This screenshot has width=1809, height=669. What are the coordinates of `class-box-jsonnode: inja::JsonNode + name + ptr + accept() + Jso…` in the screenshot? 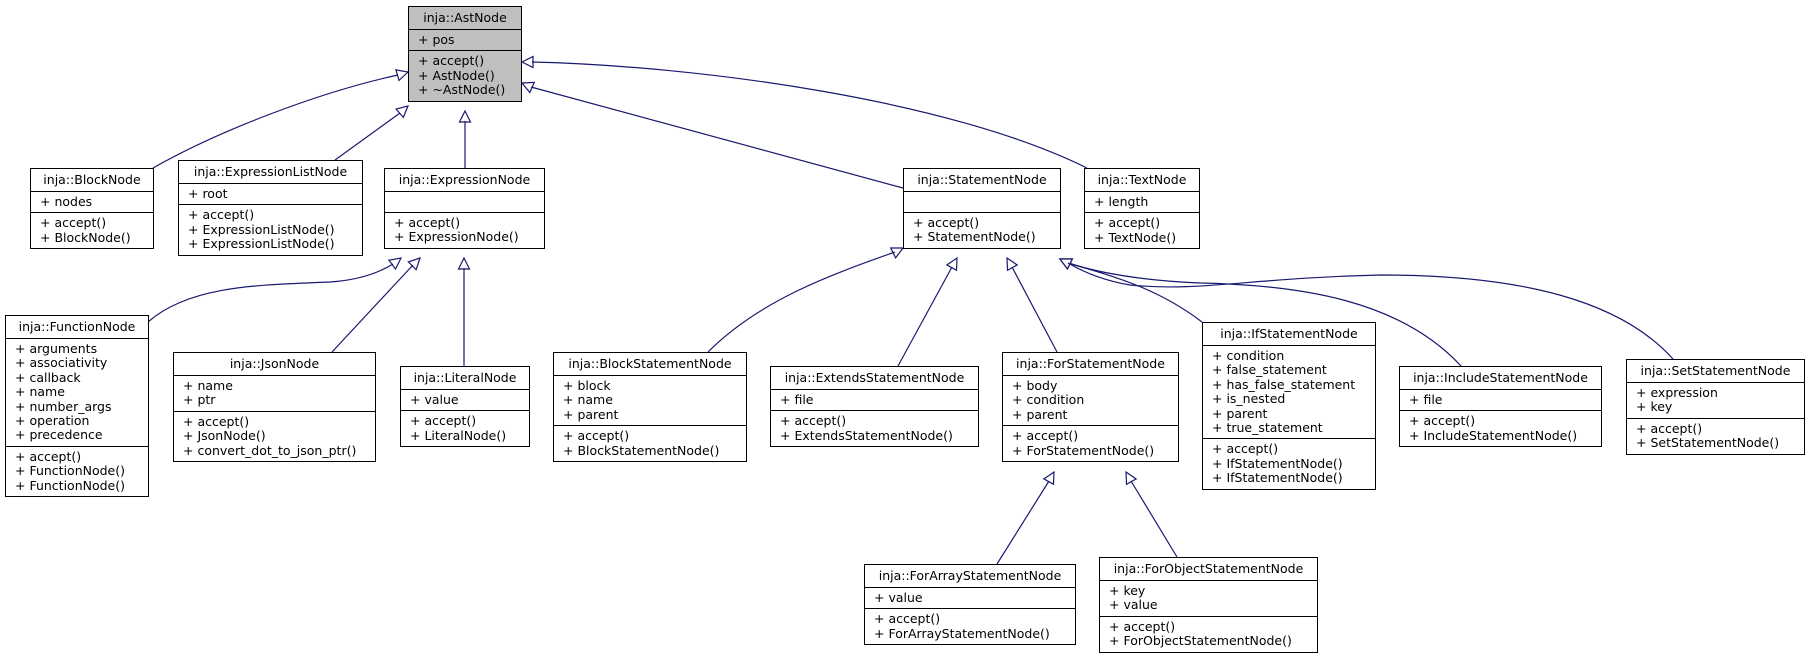 It's located at (274, 407).